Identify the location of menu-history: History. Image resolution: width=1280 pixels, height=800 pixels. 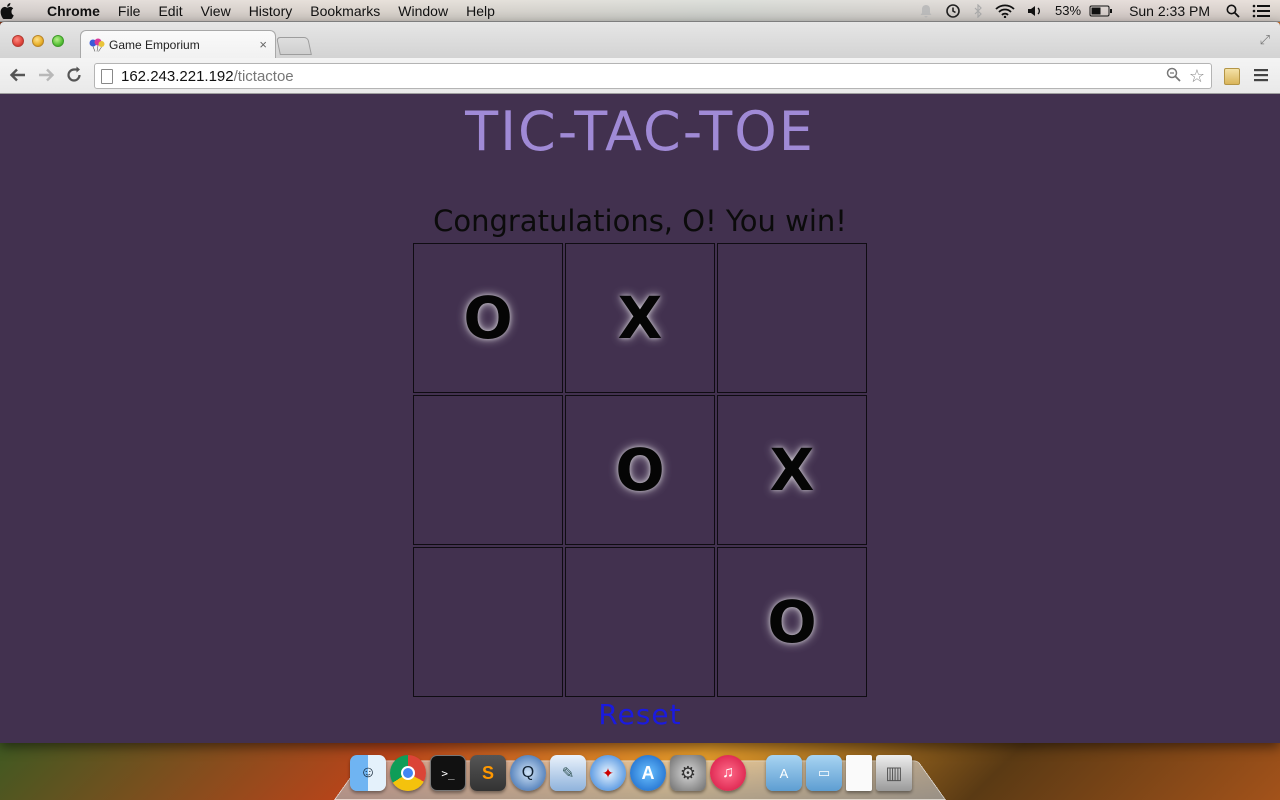
(271, 11).